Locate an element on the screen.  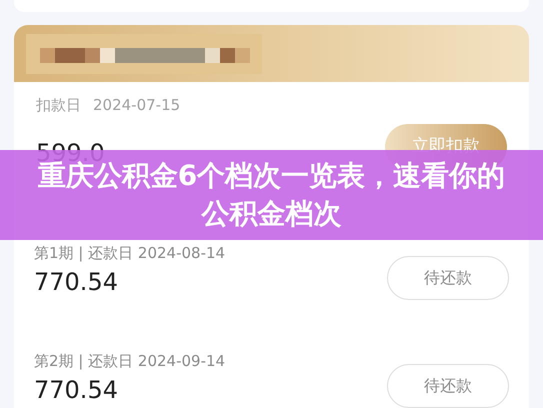
period-label: 第2期 | 还款日 2024-09-14 is located at coordinates (130, 361).